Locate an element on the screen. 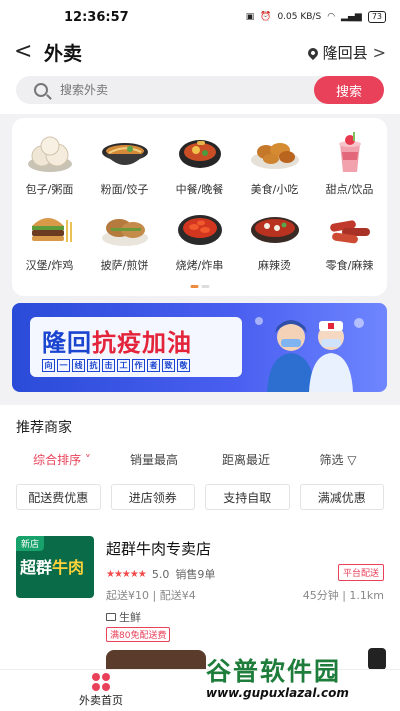 The height and width of the screenshot is (711, 400). banner-sub-char: 一 is located at coordinates (63, 365).